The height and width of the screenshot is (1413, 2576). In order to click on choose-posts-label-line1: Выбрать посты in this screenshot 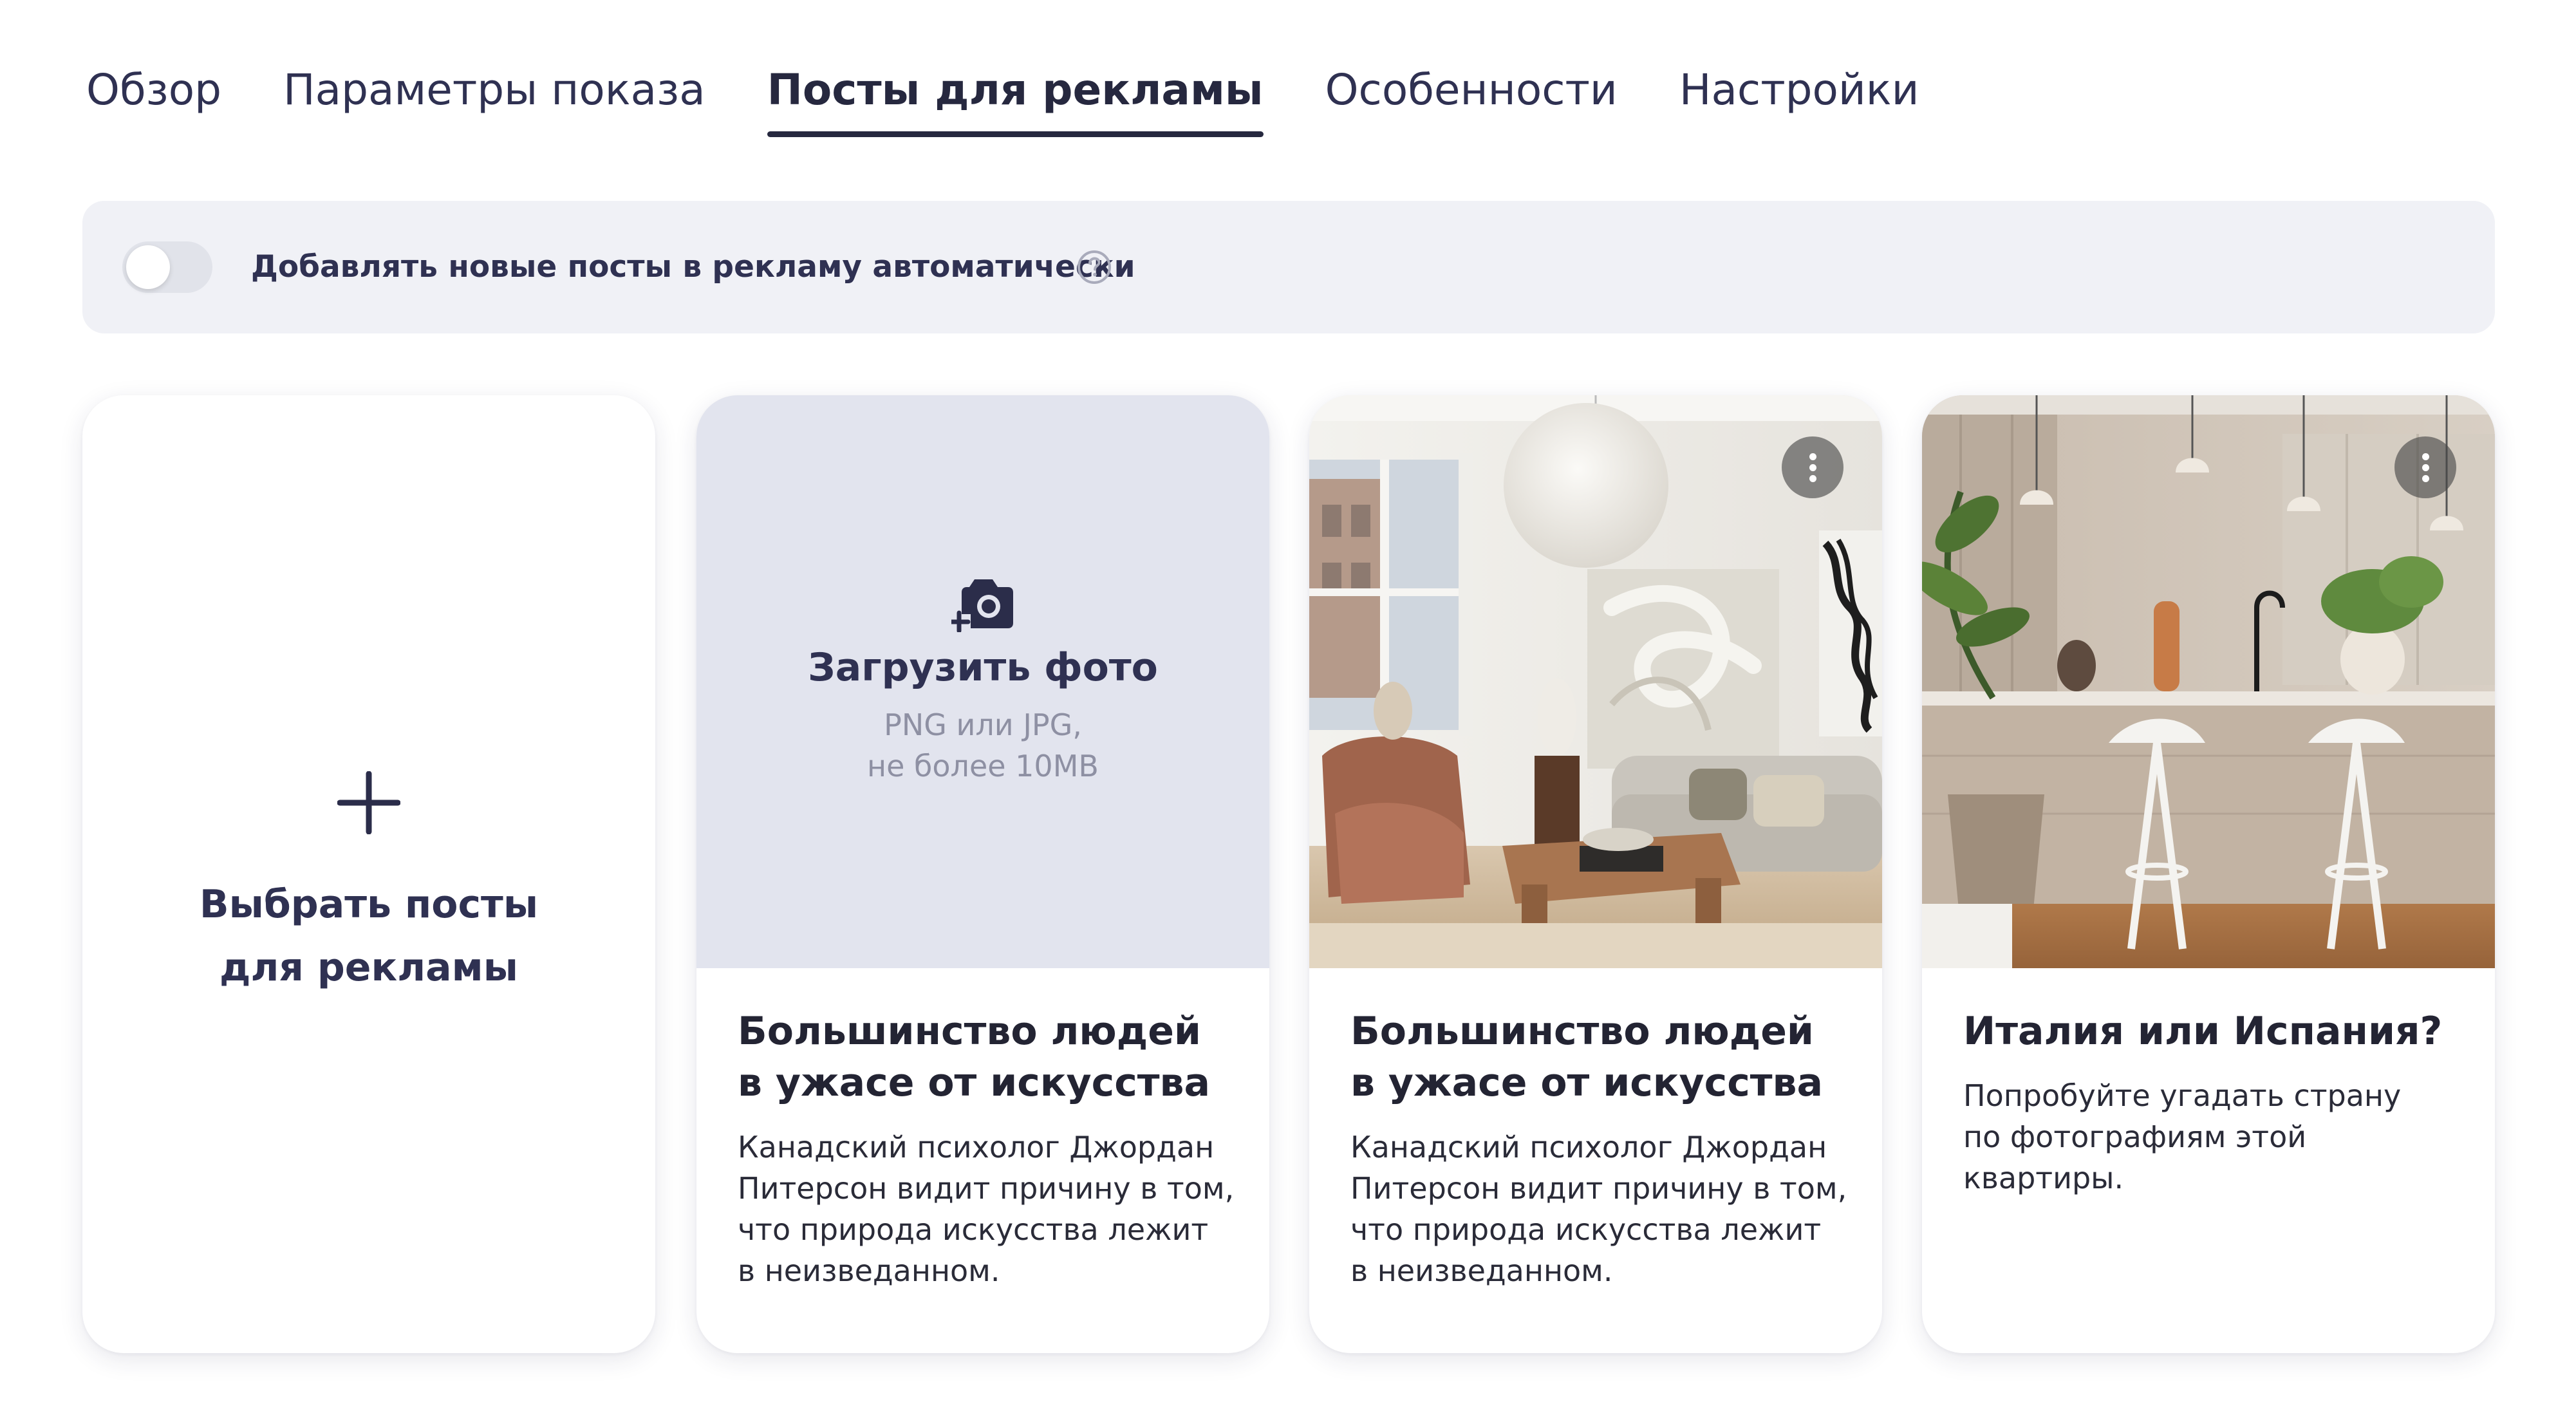, I will do `click(369, 904)`.